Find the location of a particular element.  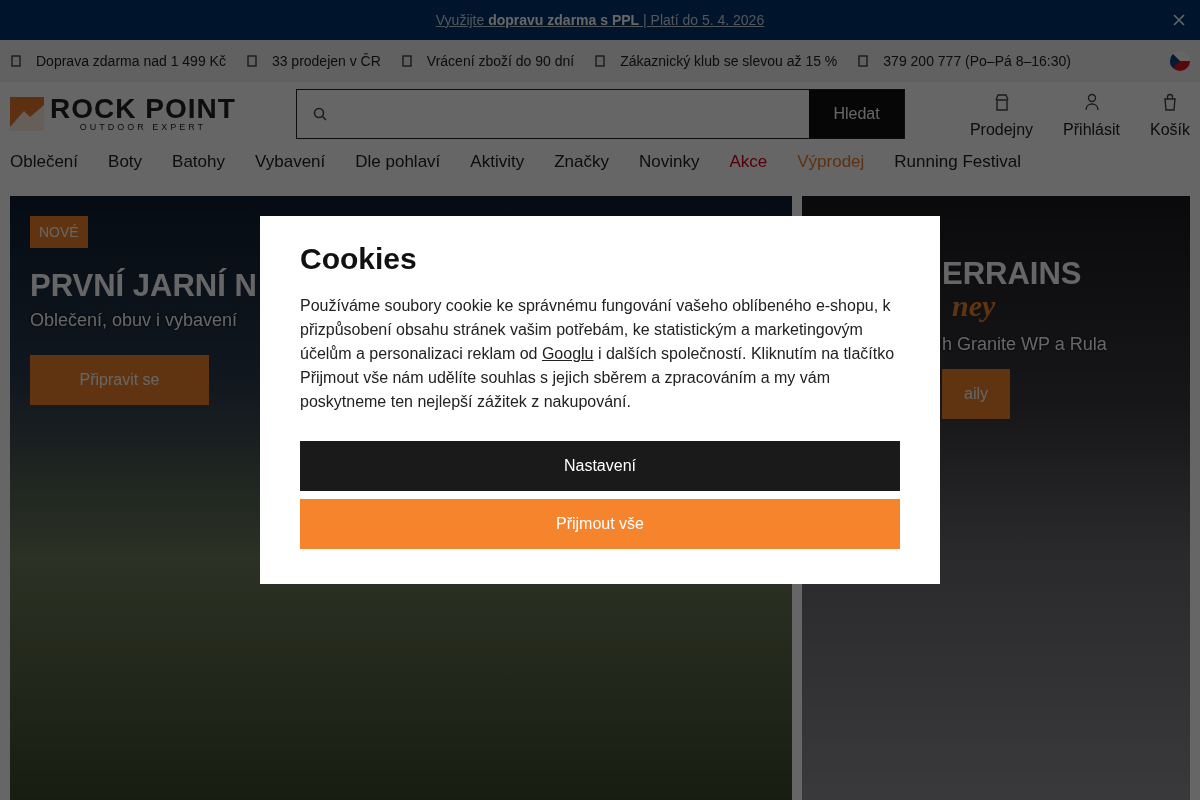

google-link: Googlu is located at coordinates (567, 353).